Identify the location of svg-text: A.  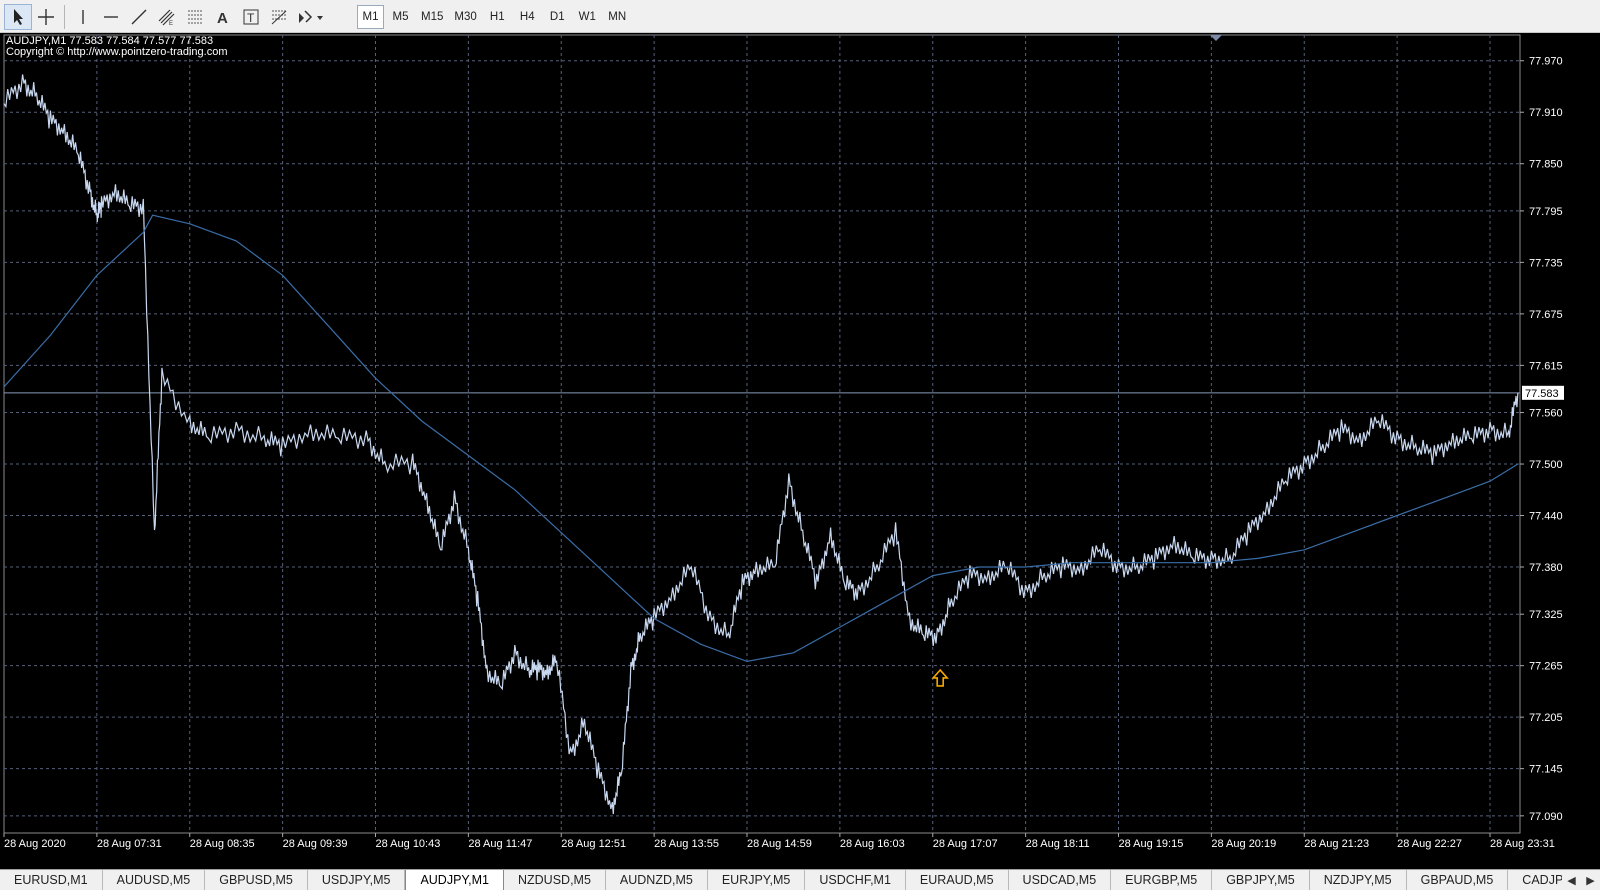
(222, 18).